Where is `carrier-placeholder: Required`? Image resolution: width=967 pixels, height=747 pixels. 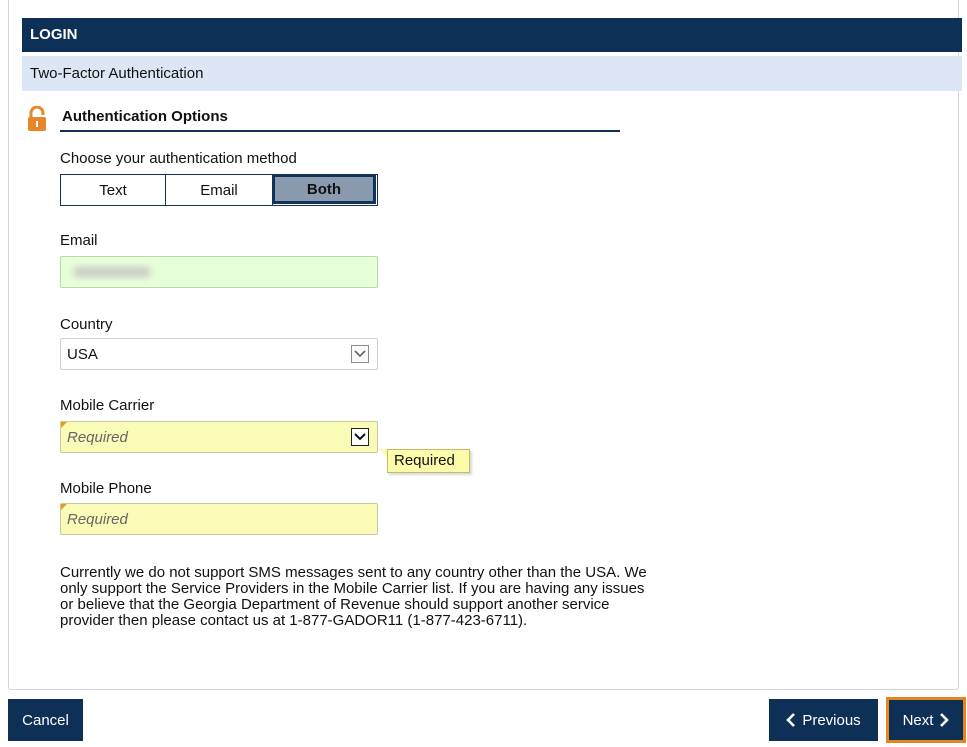
carrier-placeholder: Required is located at coordinates (97, 437).